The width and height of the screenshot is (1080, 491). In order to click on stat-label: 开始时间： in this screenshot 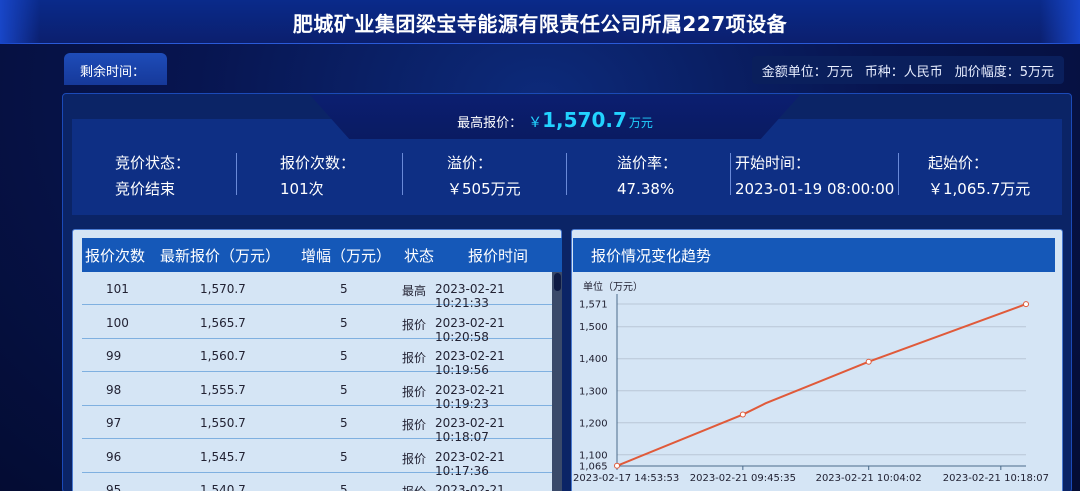, I will do `click(773, 163)`.